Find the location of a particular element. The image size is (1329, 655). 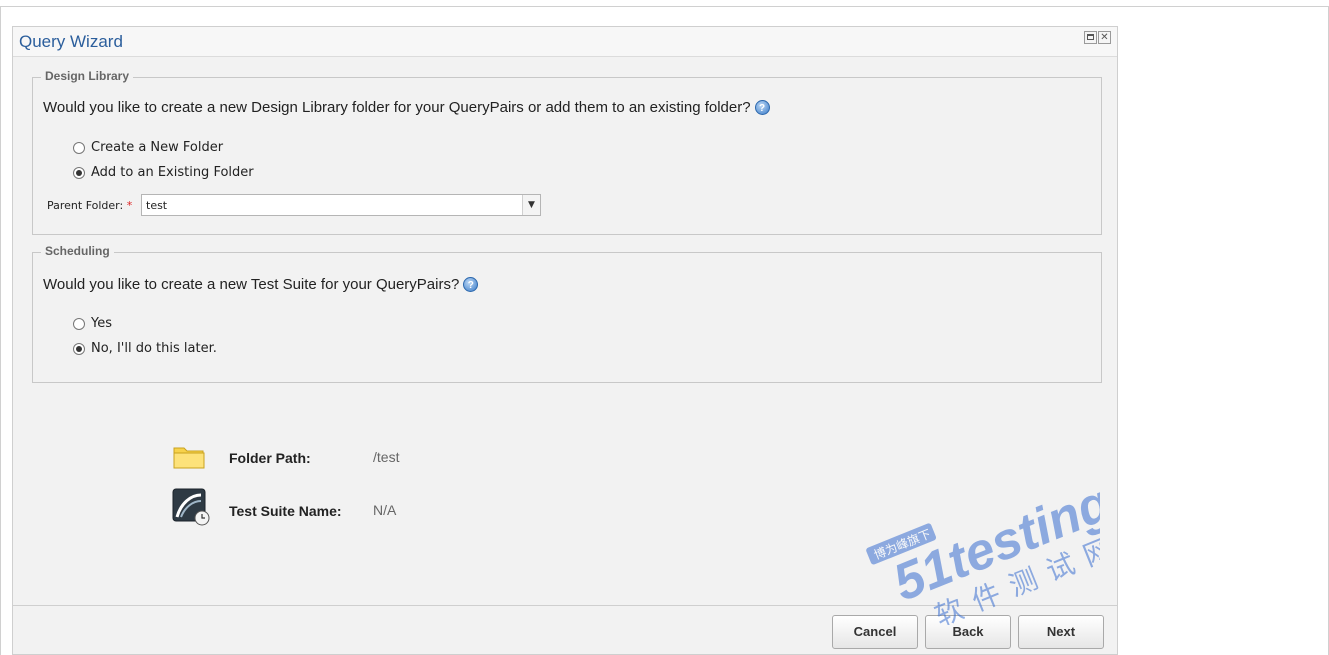

cancel-button: Cancel is located at coordinates (875, 632).